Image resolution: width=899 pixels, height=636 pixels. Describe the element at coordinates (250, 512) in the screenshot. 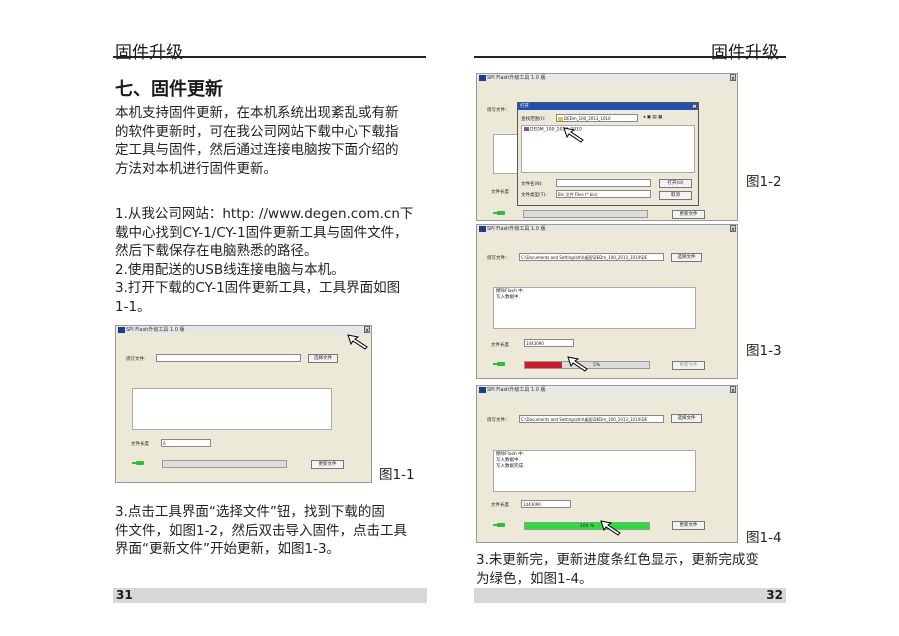

I see `step3-line: 3.点击工具界面“选择文件”钮，找到下载的固` at that location.